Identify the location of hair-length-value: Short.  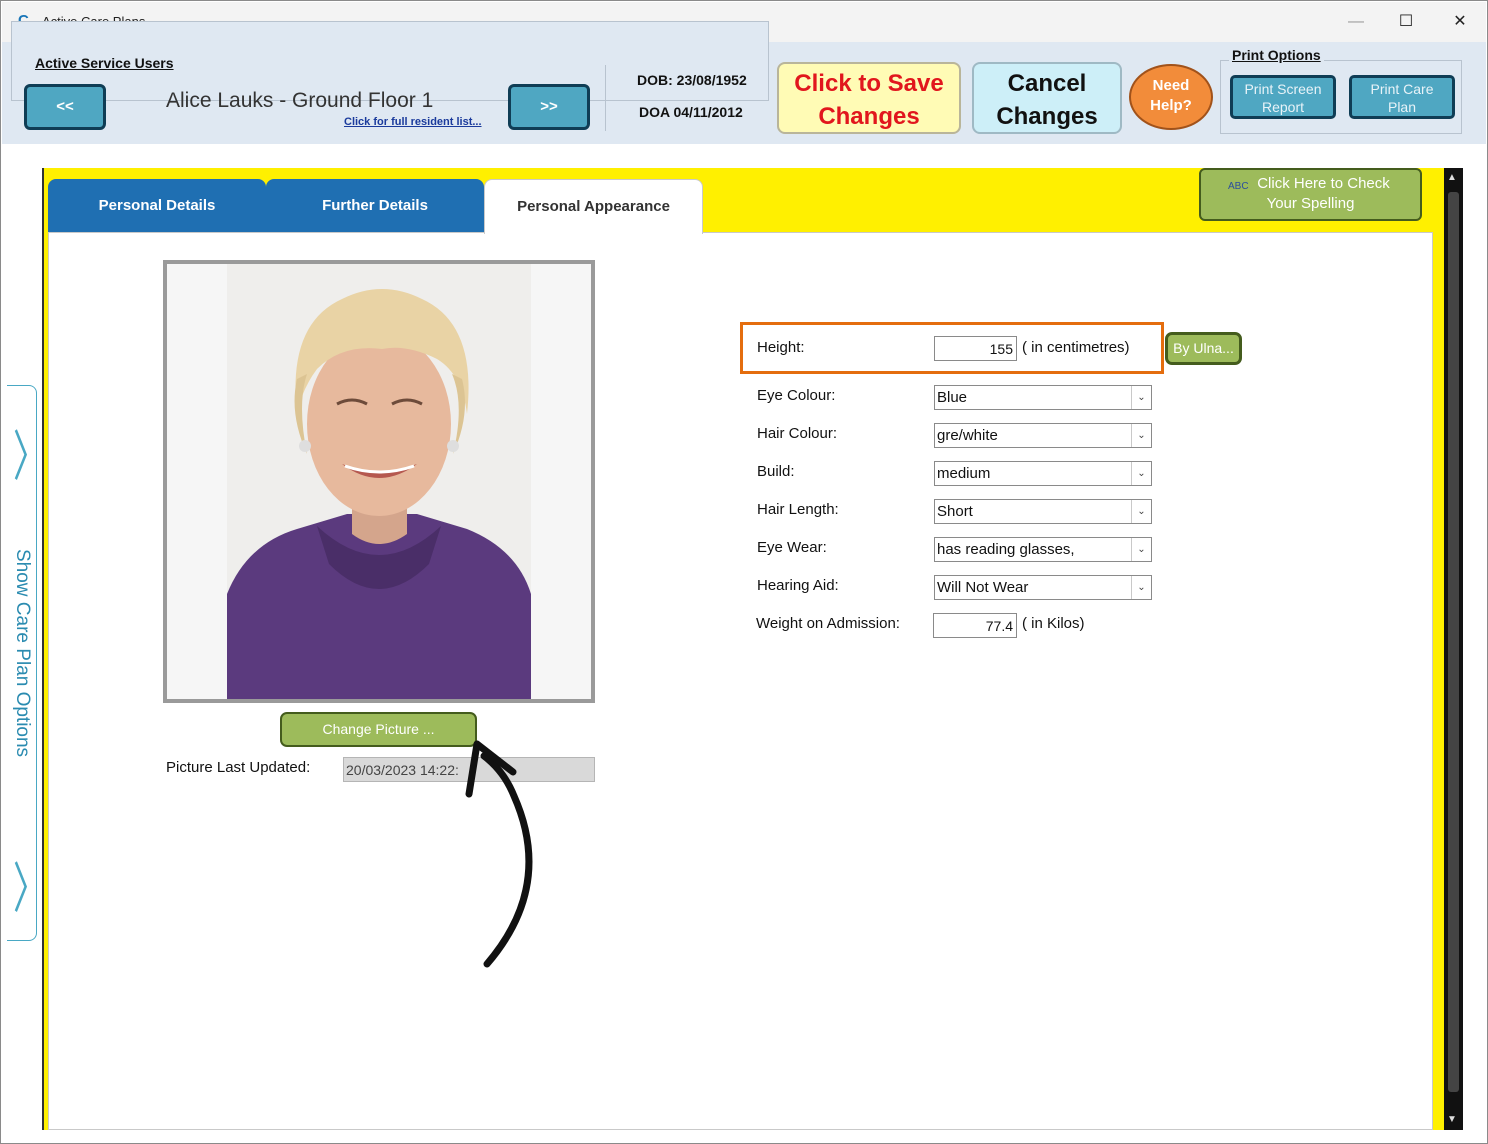
(955, 511).